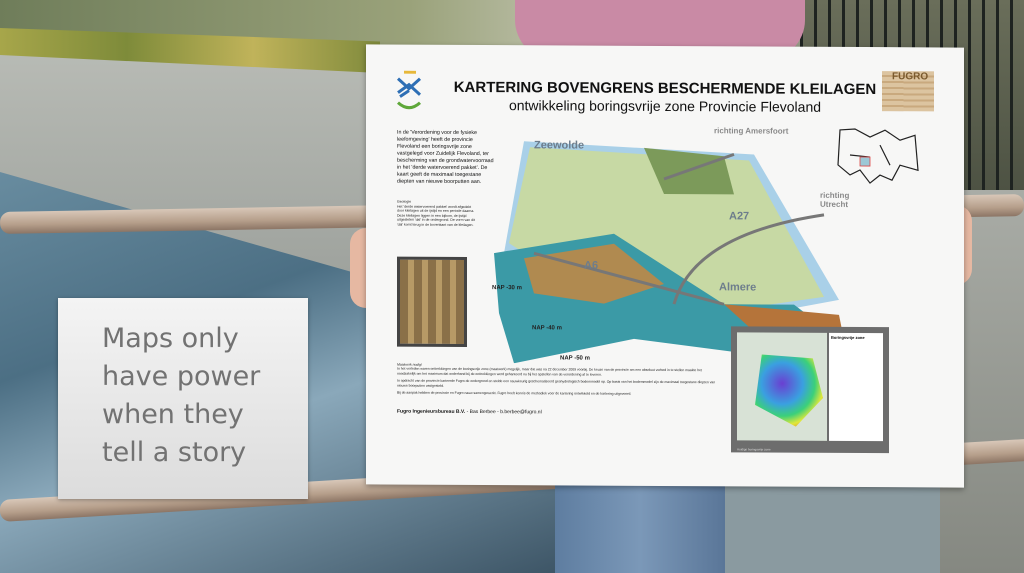  I want to click on detail-map, so click(782, 386).